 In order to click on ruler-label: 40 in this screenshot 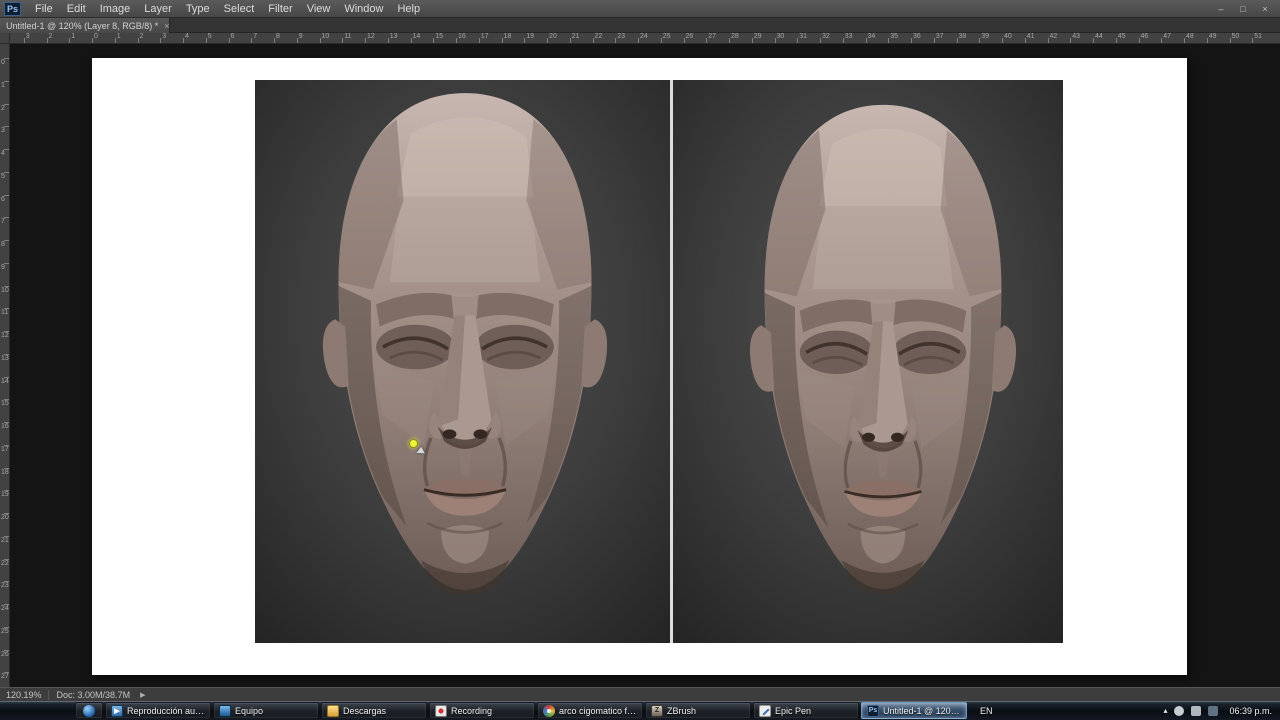, I will do `click(1008, 36)`.